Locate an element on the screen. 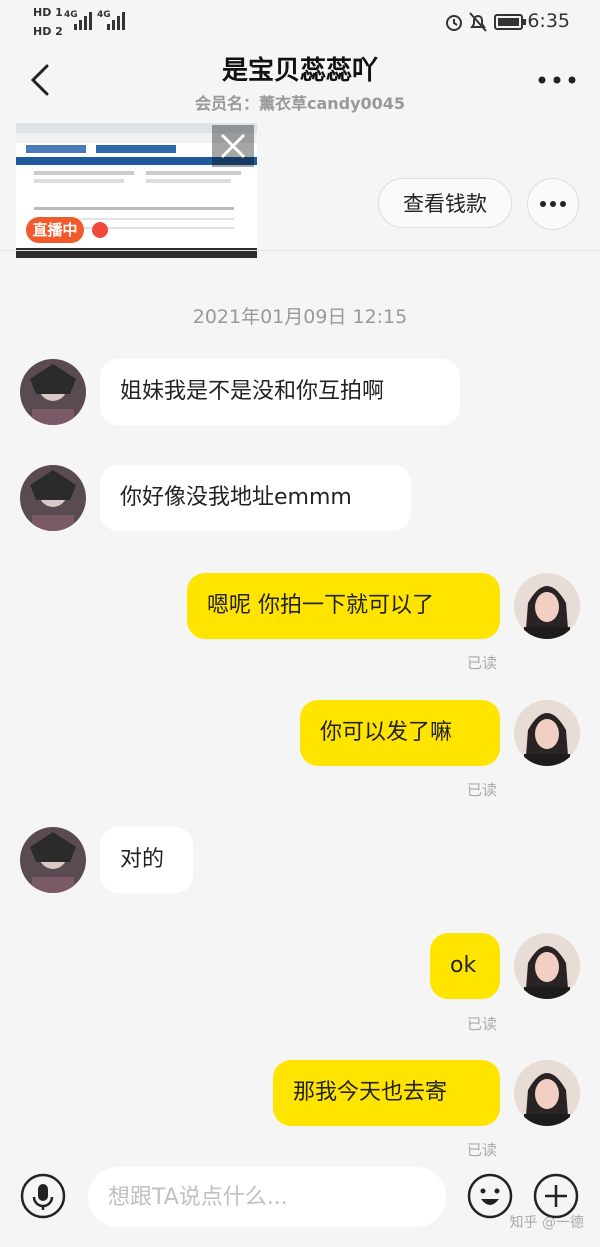 Image resolution: width=600 pixels, height=1247 pixels. outgoing-message: 那我今天也去寄 is located at coordinates (386, 1093).